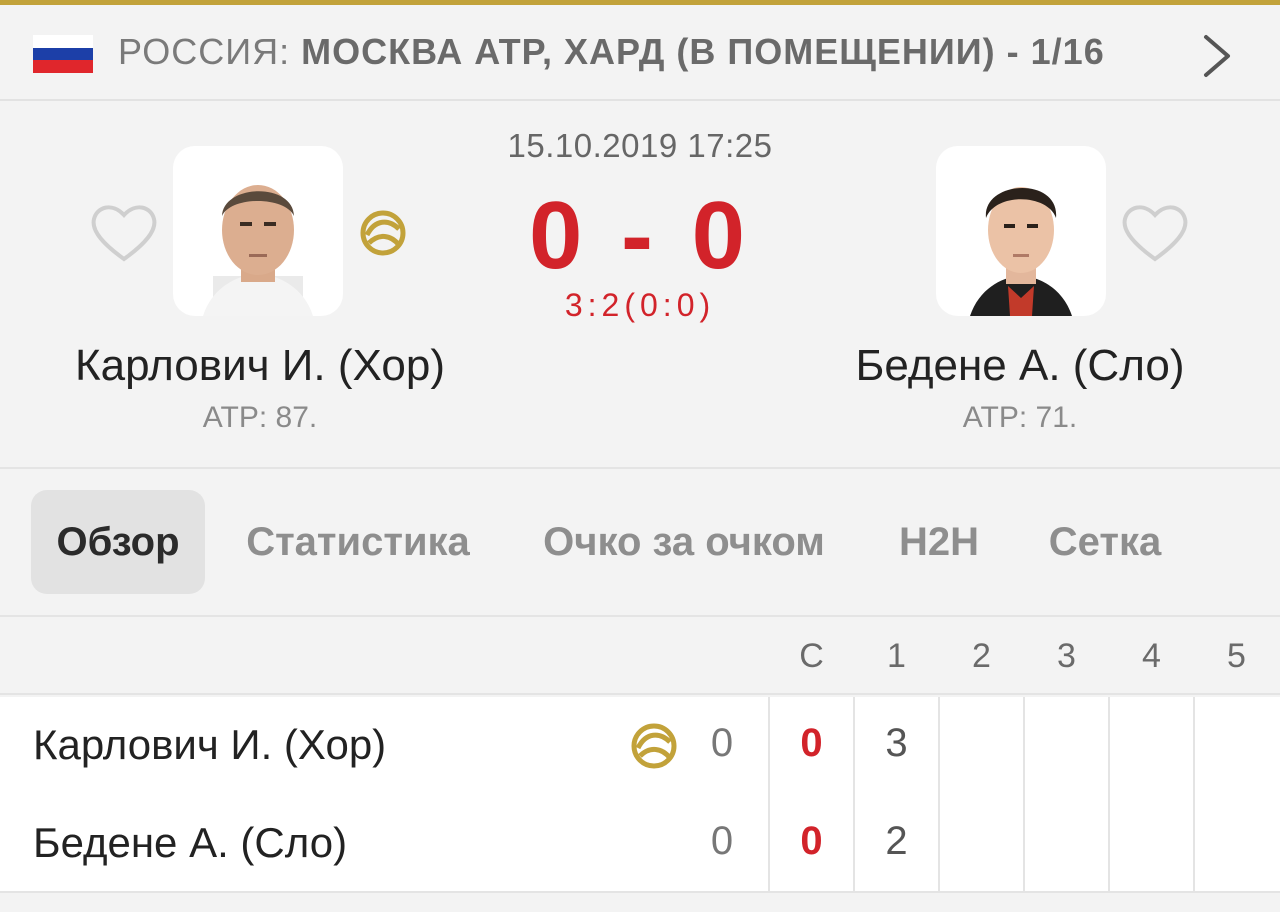  What do you see at coordinates (1105, 542) in the screenshot?
I see `tab-draw: Сетка` at bounding box center [1105, 542].